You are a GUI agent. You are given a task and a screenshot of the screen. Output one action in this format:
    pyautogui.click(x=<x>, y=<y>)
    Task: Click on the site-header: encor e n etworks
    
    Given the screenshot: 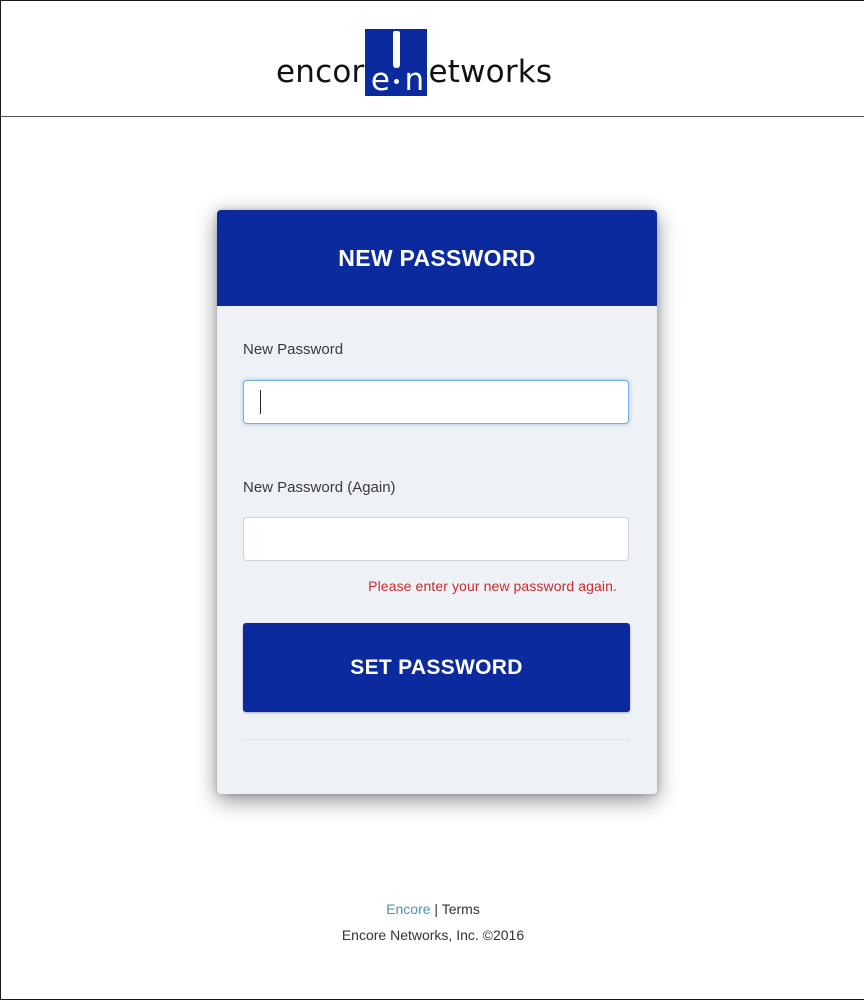 What is the action you would take?
    pyautogui.click(x=432, y=59)
    